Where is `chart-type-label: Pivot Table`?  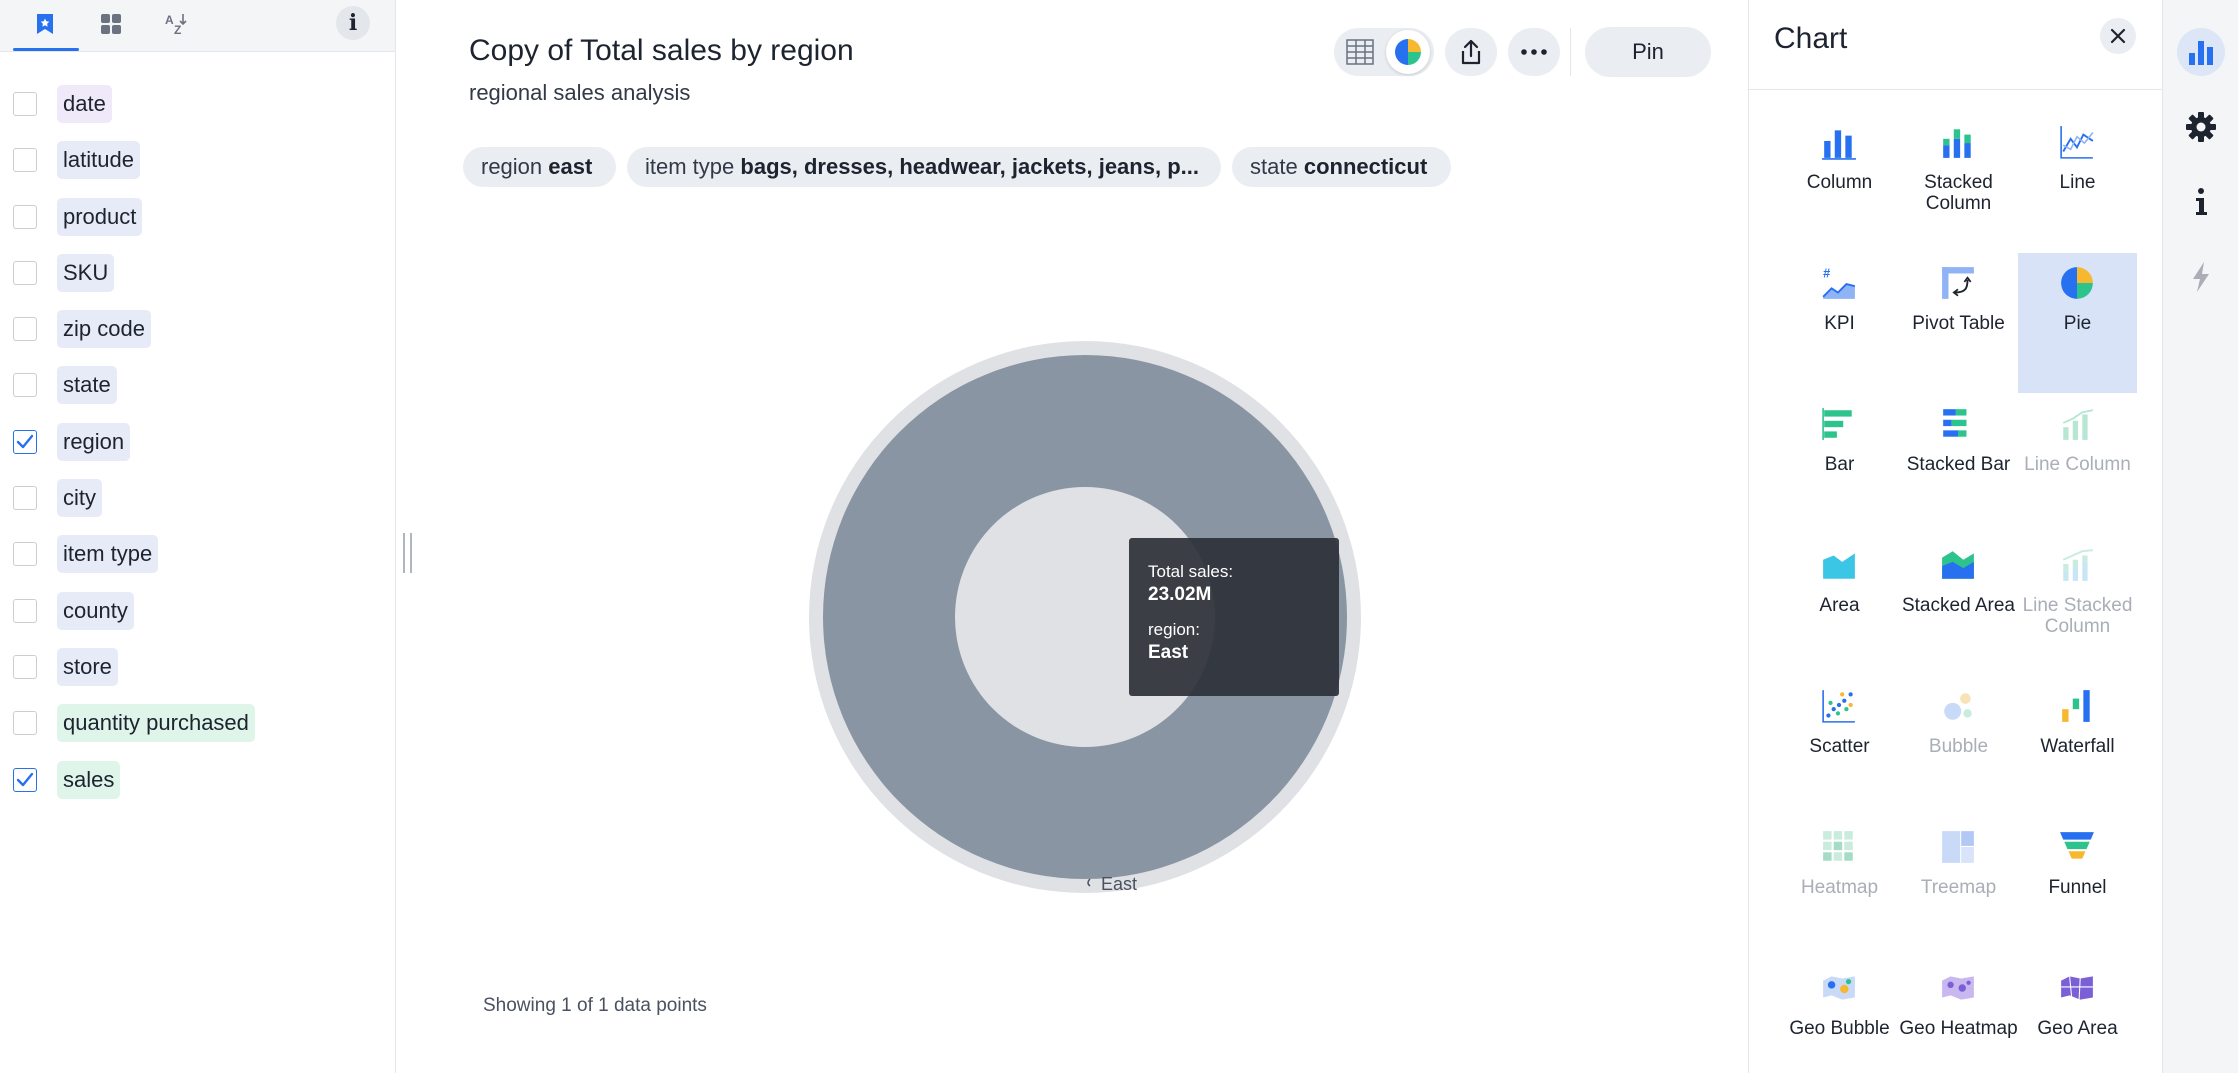
chart-type-label: Pivot Table is located at coordinates (1958, 323).